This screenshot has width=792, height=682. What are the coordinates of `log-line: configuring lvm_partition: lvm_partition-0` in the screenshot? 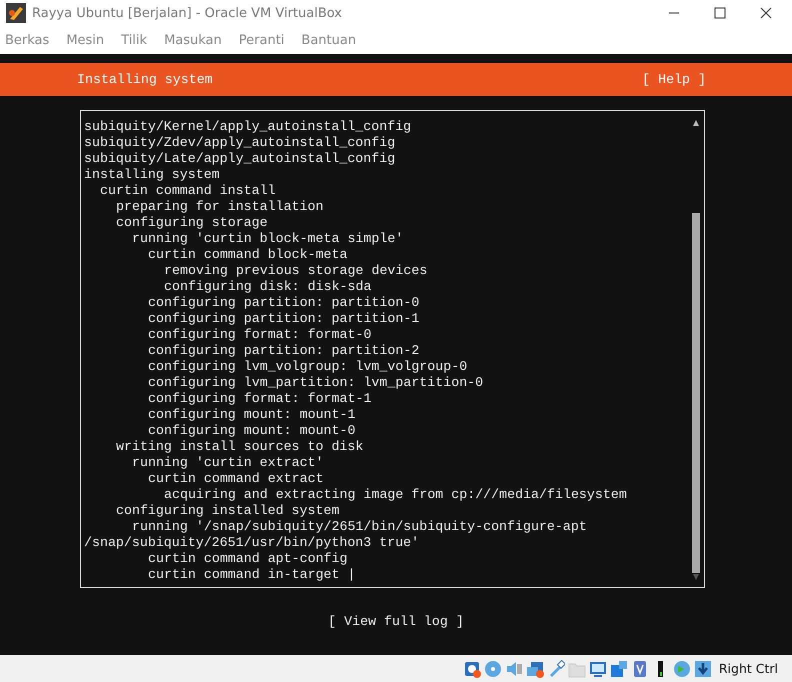 It's located at (315, 383).